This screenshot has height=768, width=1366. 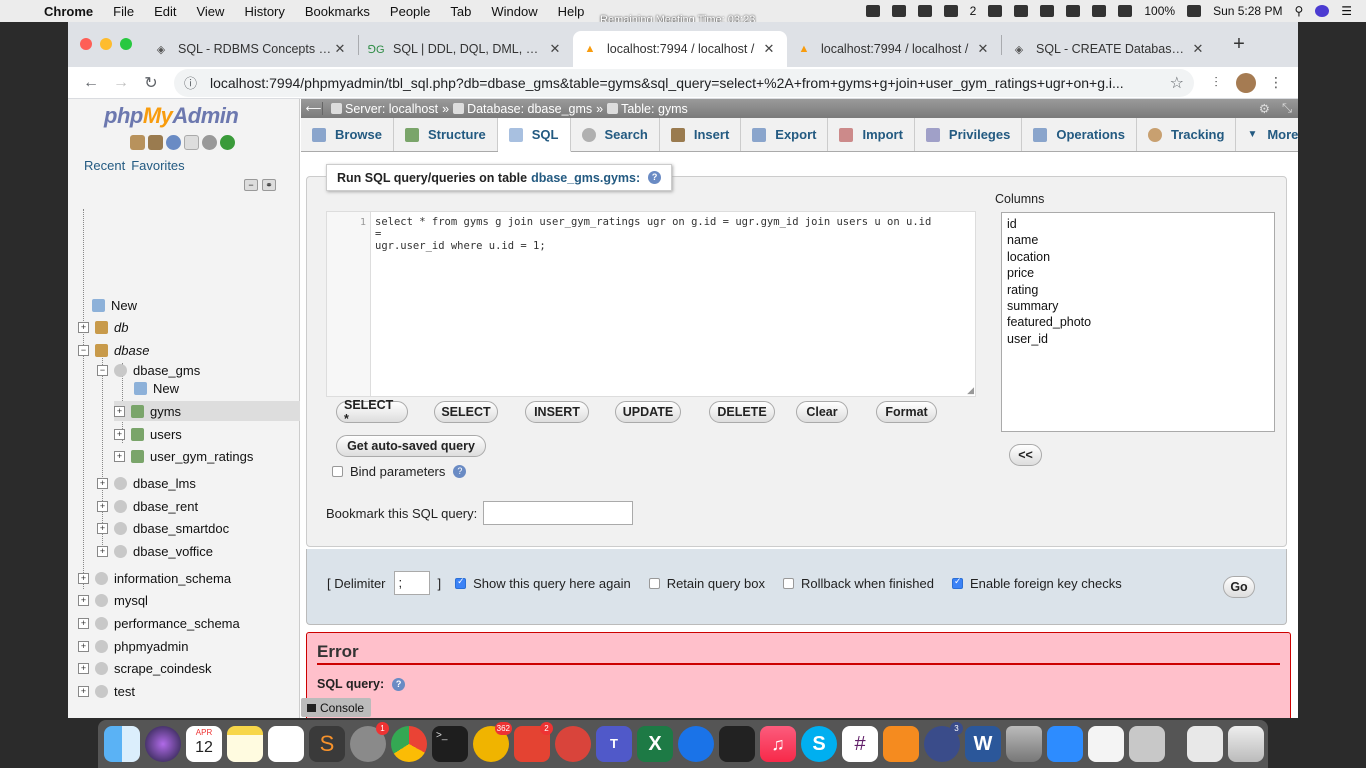 What do you see at coordinates (648, 412) in the screenshot?
I see `update-button: UPDATE` at bounding box center [648, 412].